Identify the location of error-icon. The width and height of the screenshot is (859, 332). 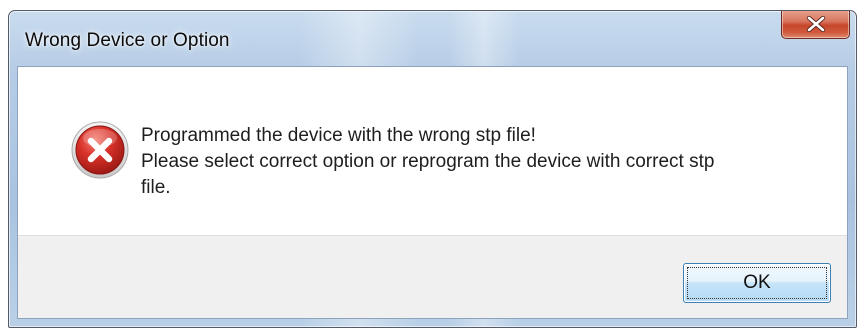
(100, 150).